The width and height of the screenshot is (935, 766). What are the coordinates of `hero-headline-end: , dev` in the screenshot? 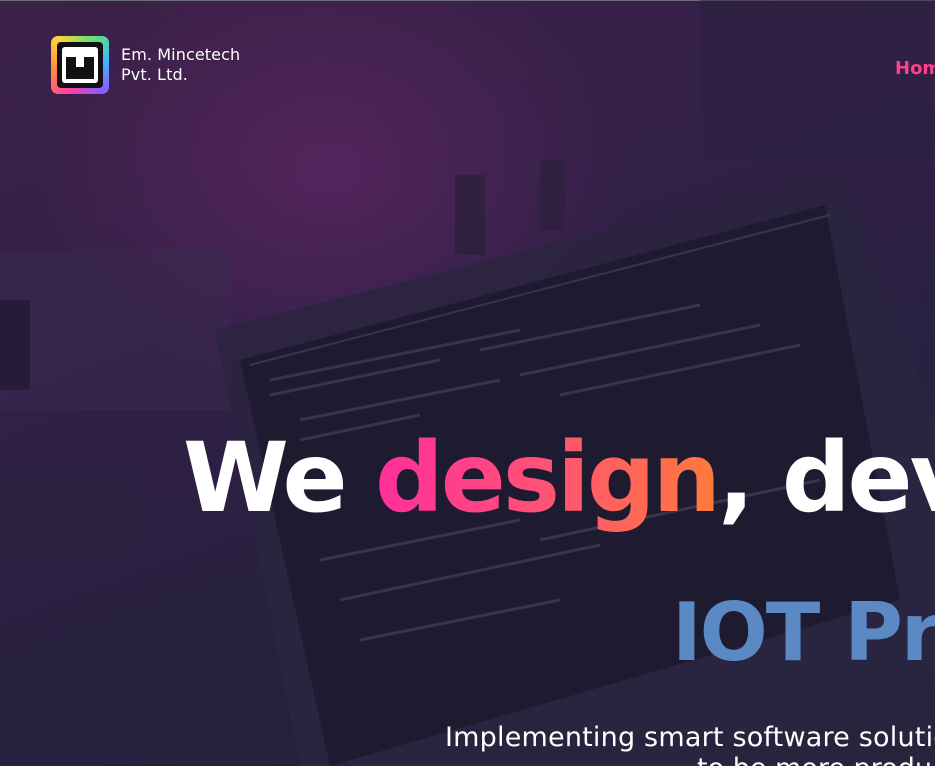 It's located at (826, 478).